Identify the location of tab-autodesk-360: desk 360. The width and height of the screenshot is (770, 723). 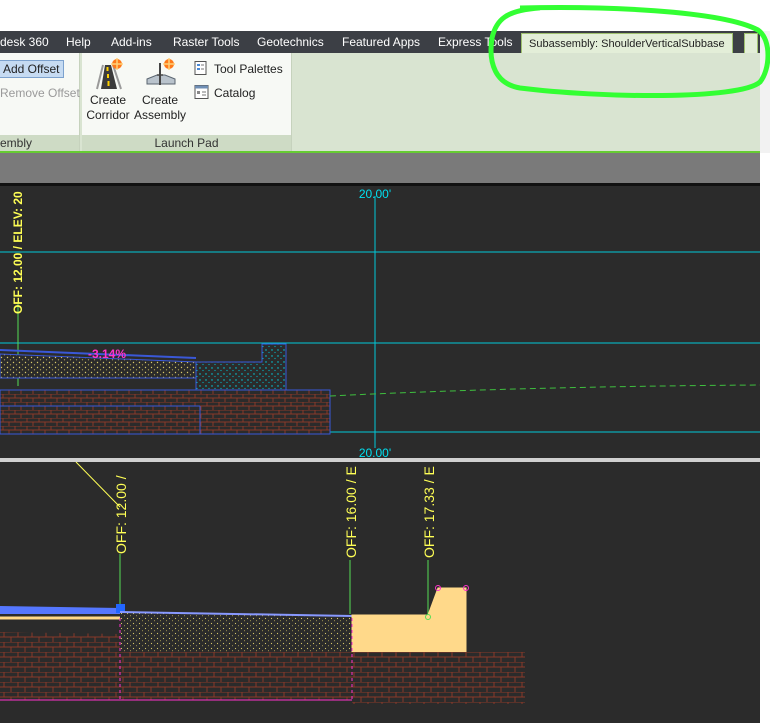
(24, 44).